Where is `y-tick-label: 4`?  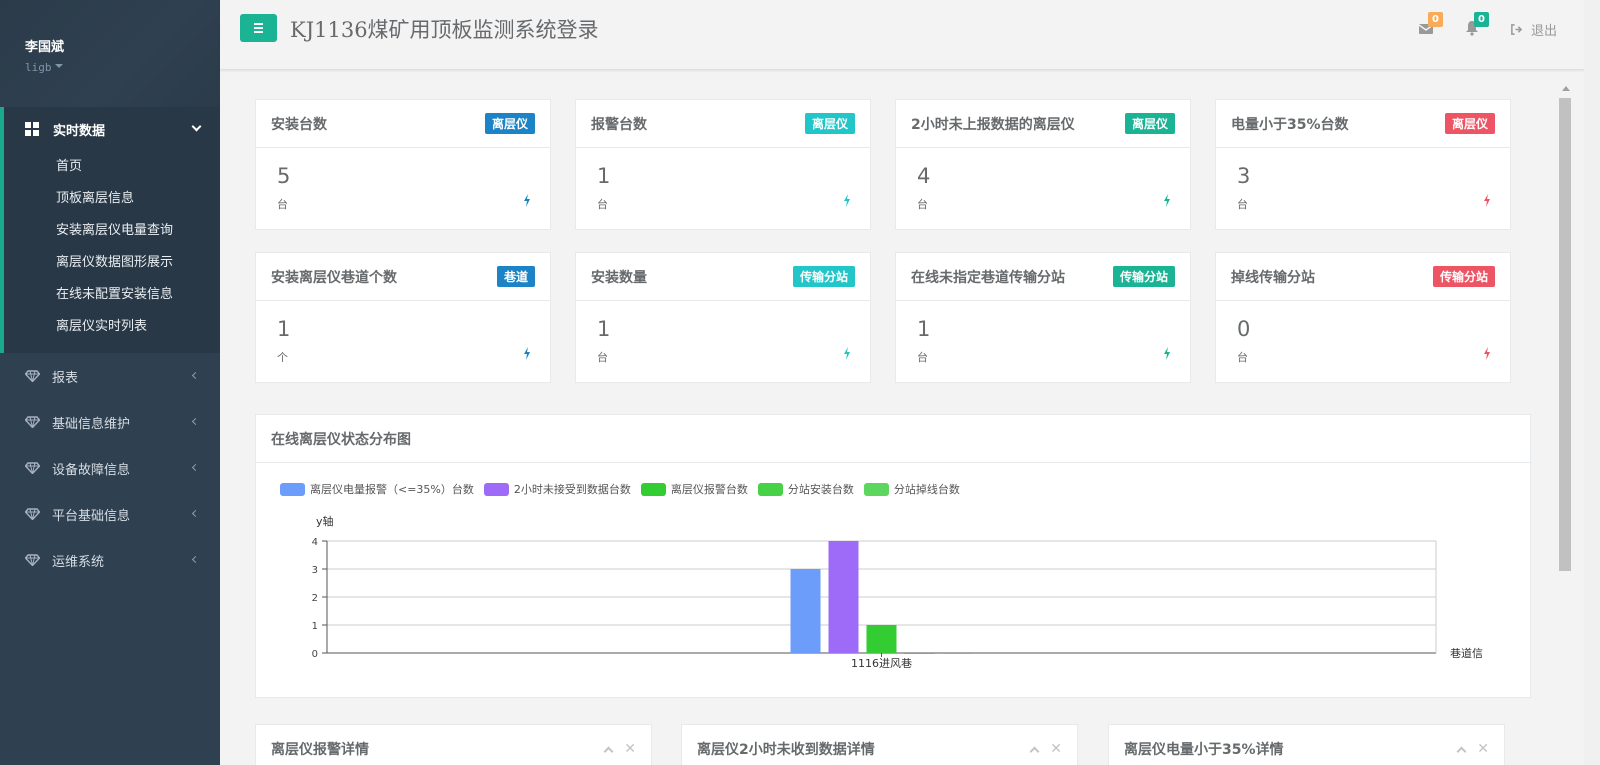
y-tick-label: 4 is located at coordinates (315, 542).